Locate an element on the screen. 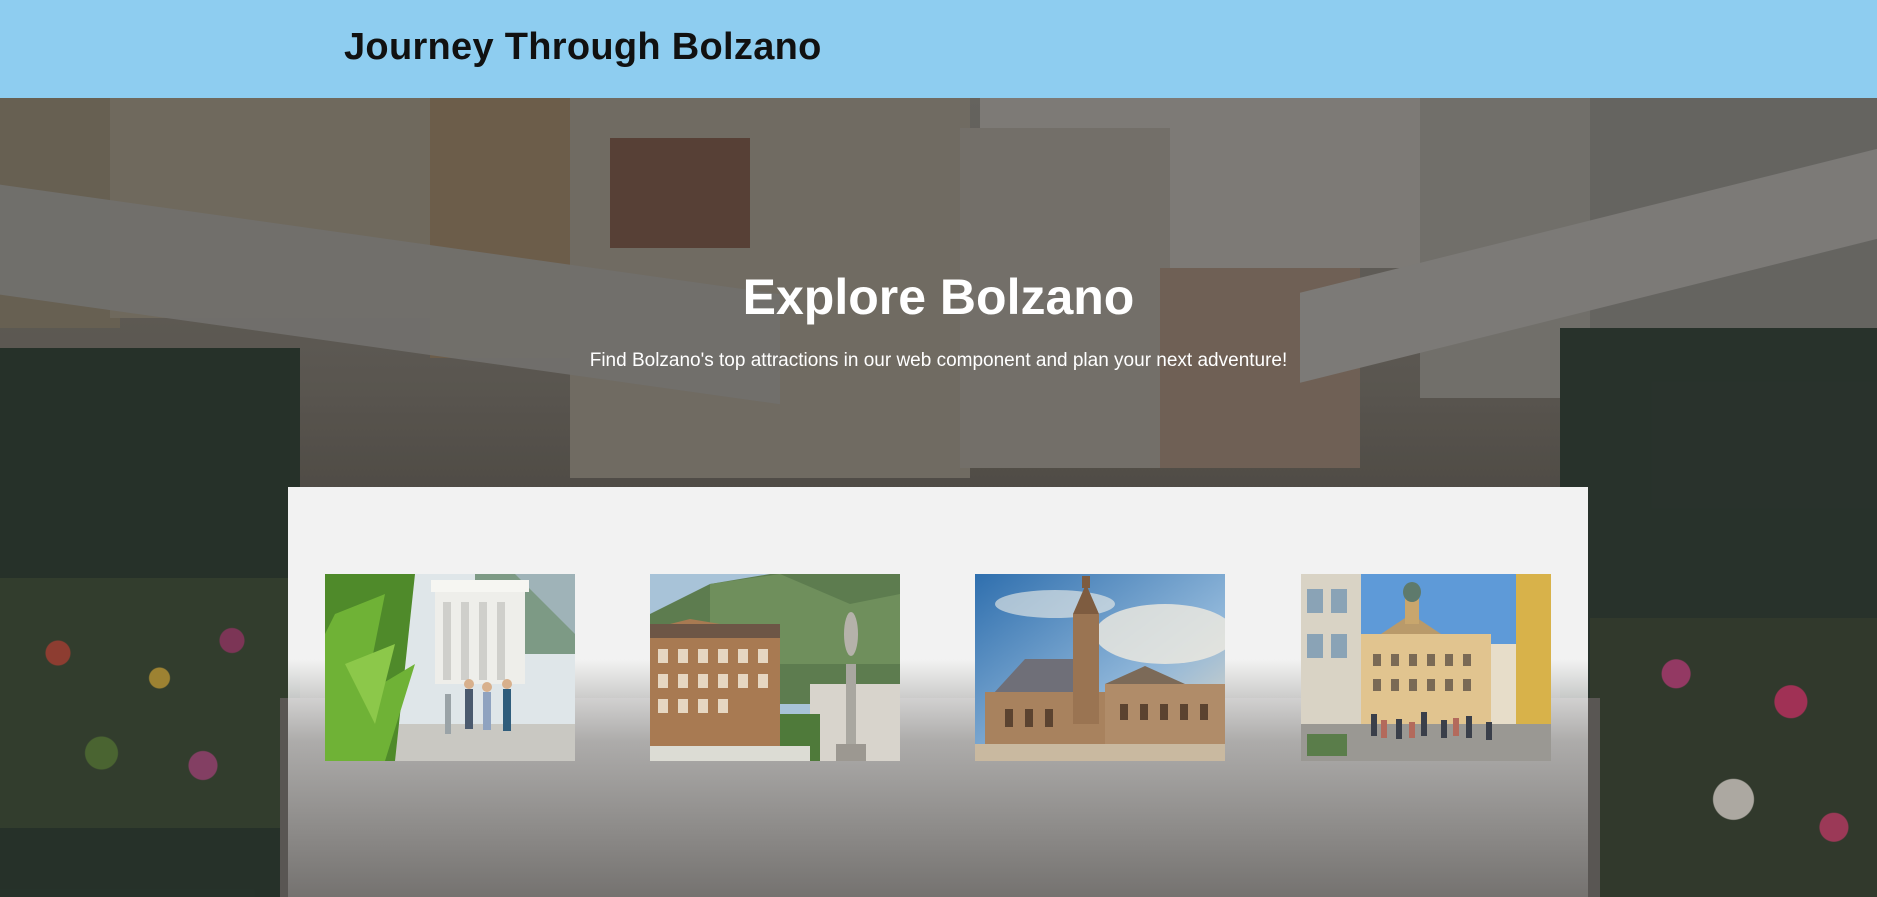 The image size is (1877, 897). bolzano-cathedral-photo is located at coordinates (1100, 667).